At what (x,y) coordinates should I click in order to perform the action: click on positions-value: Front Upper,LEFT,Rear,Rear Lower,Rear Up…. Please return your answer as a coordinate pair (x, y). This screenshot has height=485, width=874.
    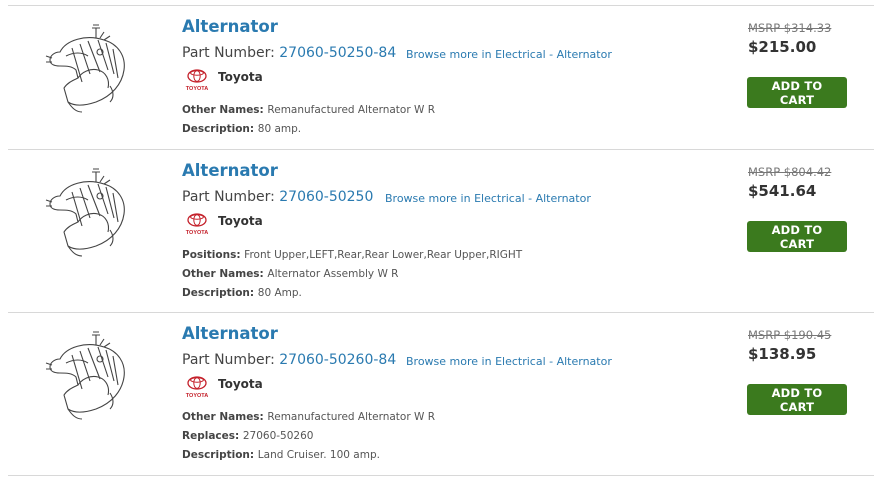
    Looking at the image, I should click on (383, 255).